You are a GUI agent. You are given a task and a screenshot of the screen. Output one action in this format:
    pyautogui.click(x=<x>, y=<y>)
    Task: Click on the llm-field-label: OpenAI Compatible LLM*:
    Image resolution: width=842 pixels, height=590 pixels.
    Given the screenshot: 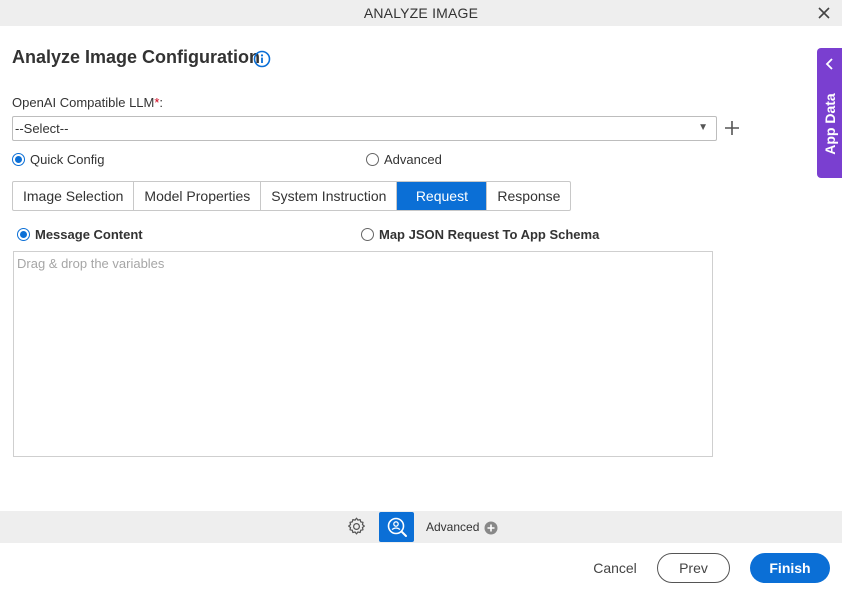 What is the action you would take?
    pyautogui.click(x=87, y=102)
    